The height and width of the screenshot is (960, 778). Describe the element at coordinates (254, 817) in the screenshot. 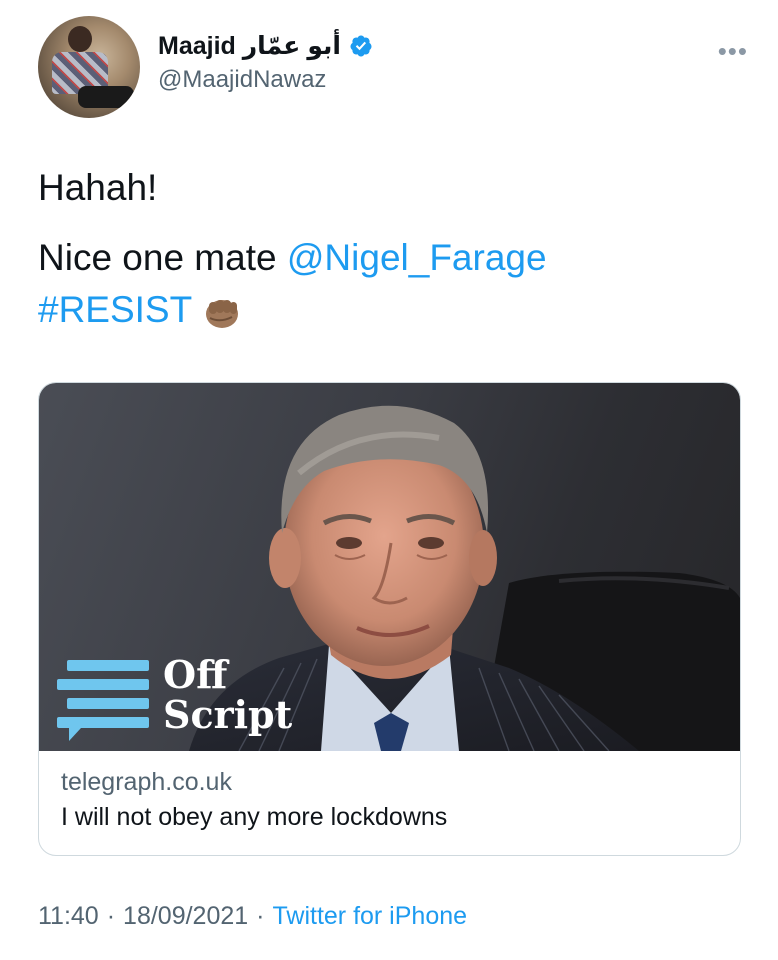

I see `card-title: I will not obey any more lockdowns` at that location.